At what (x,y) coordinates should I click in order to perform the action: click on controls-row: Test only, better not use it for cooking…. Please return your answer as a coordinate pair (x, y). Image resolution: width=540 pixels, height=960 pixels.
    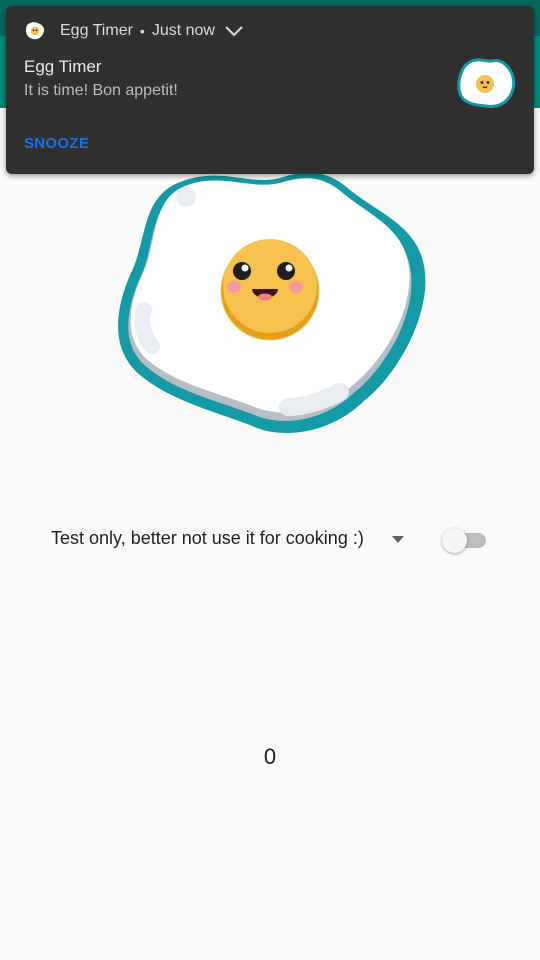
    Looking at the image, I should click on (270, 540).